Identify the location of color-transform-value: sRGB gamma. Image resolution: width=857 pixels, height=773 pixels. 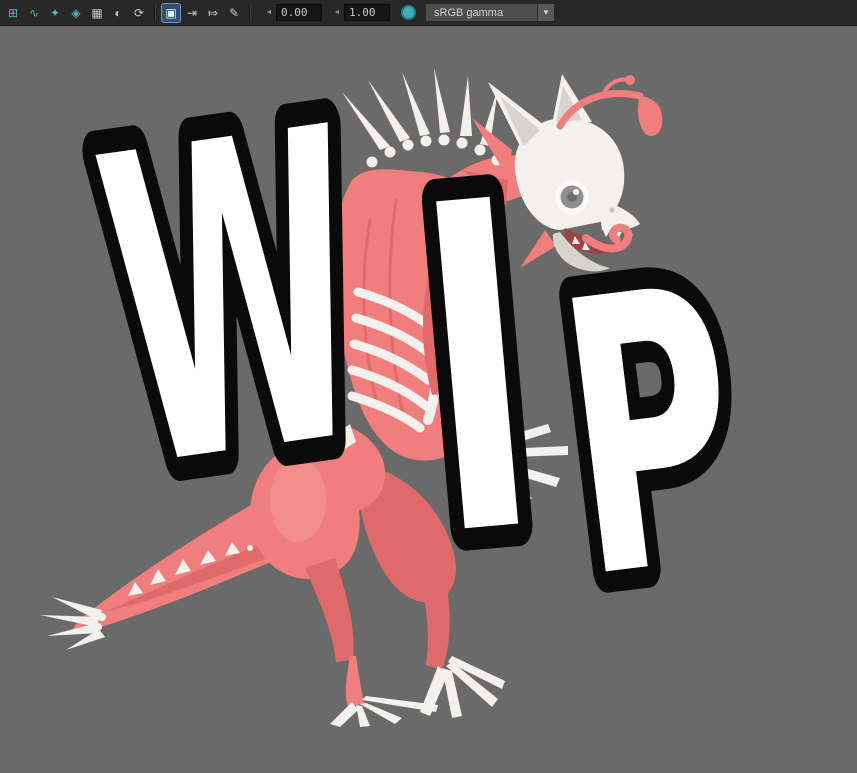
(469, 12).